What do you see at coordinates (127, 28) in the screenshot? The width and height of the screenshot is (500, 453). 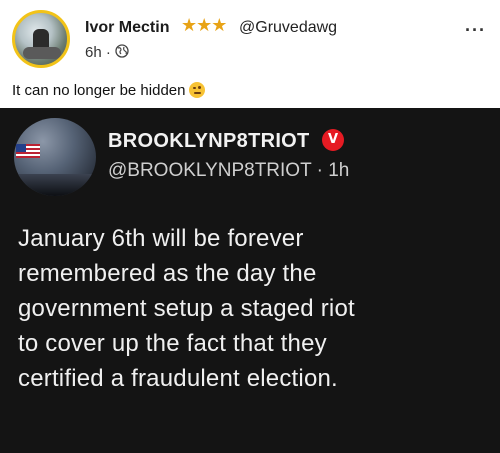 I see `author-name: Ivor Mectin` at bounding box center [127, 28].